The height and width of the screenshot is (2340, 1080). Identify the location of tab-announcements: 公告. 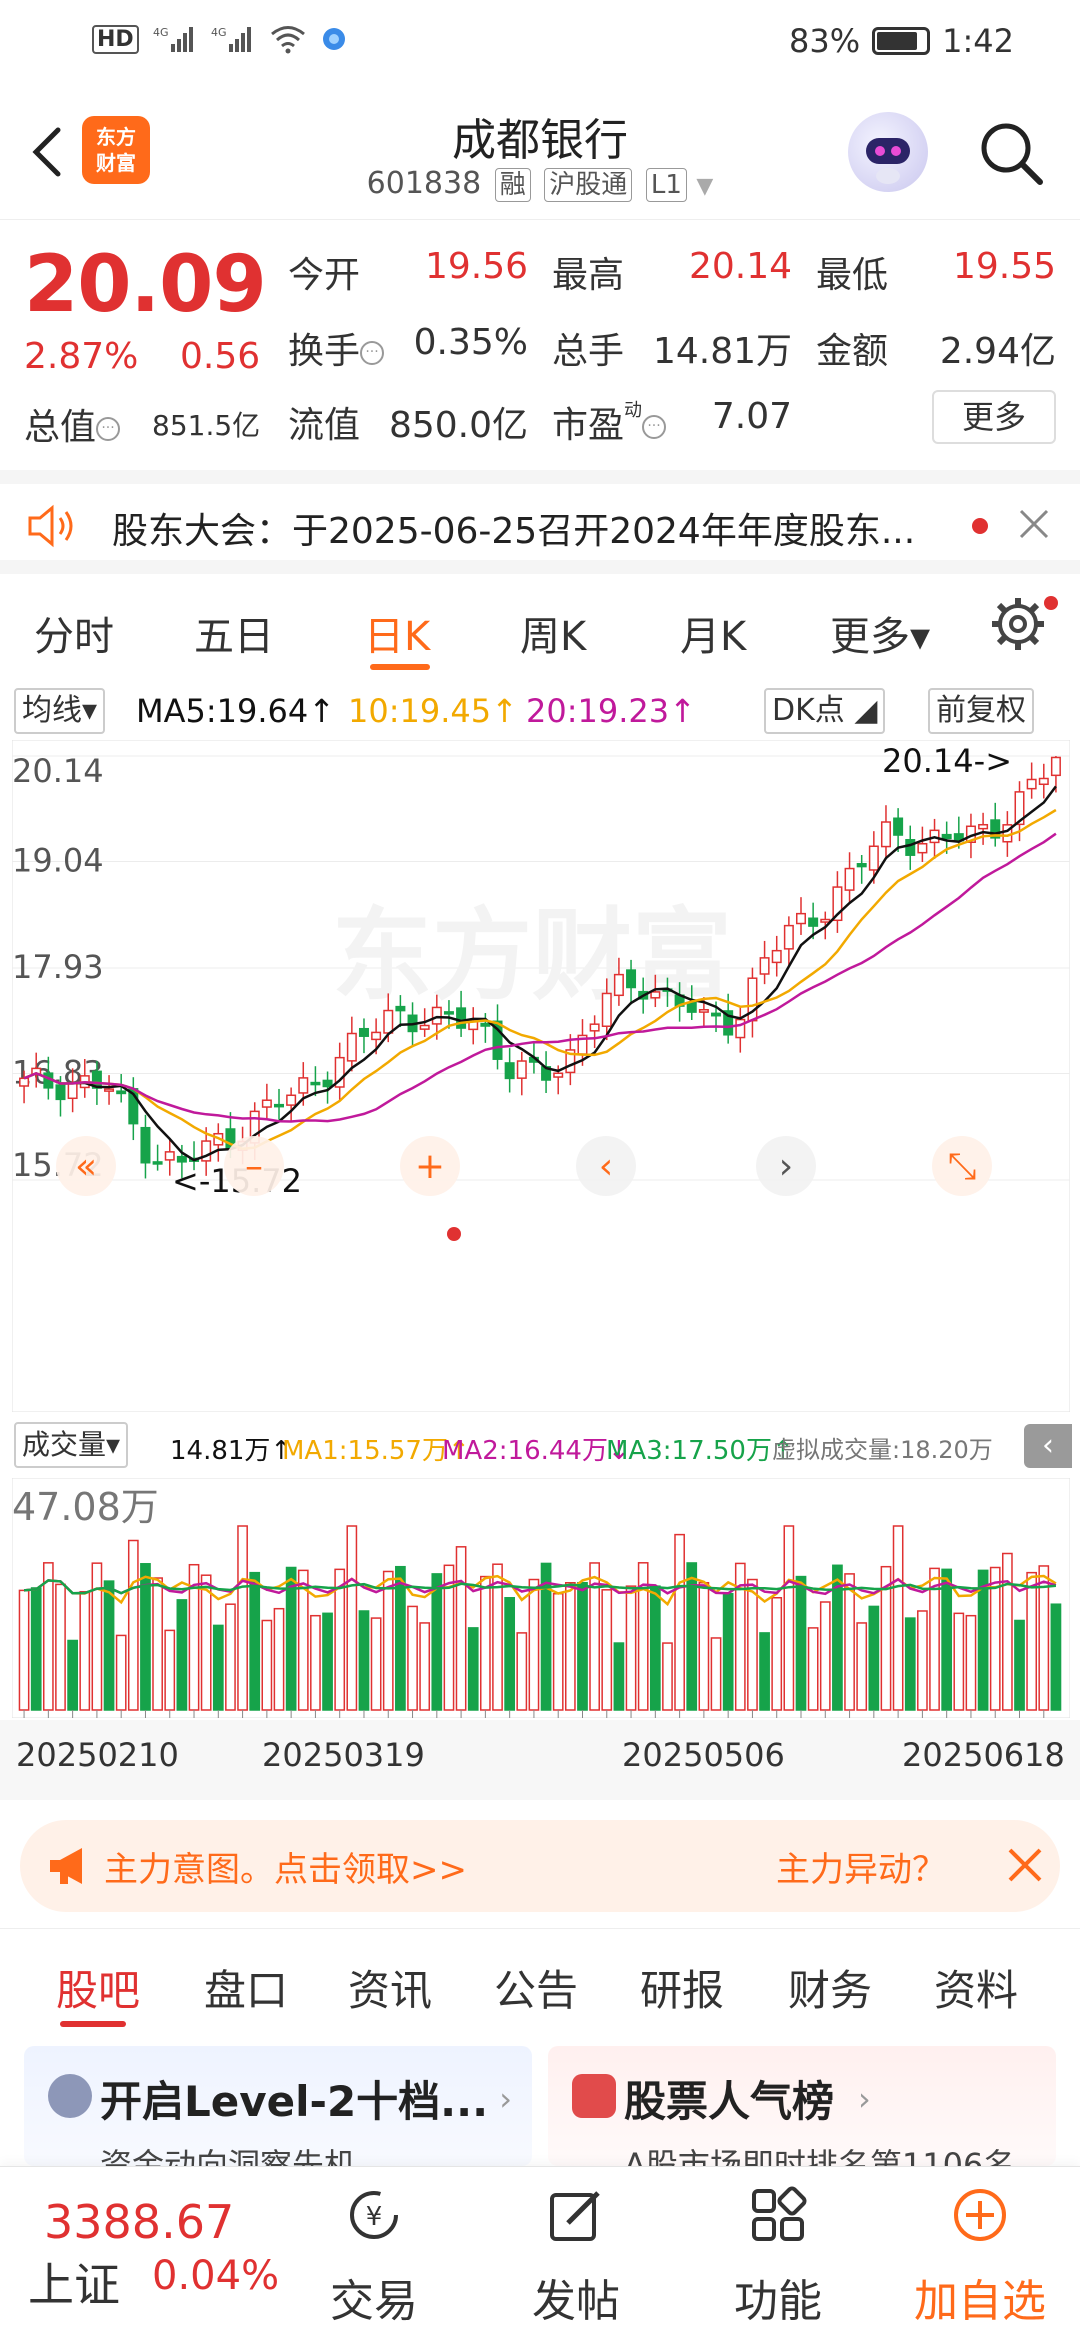
(536, 1987).